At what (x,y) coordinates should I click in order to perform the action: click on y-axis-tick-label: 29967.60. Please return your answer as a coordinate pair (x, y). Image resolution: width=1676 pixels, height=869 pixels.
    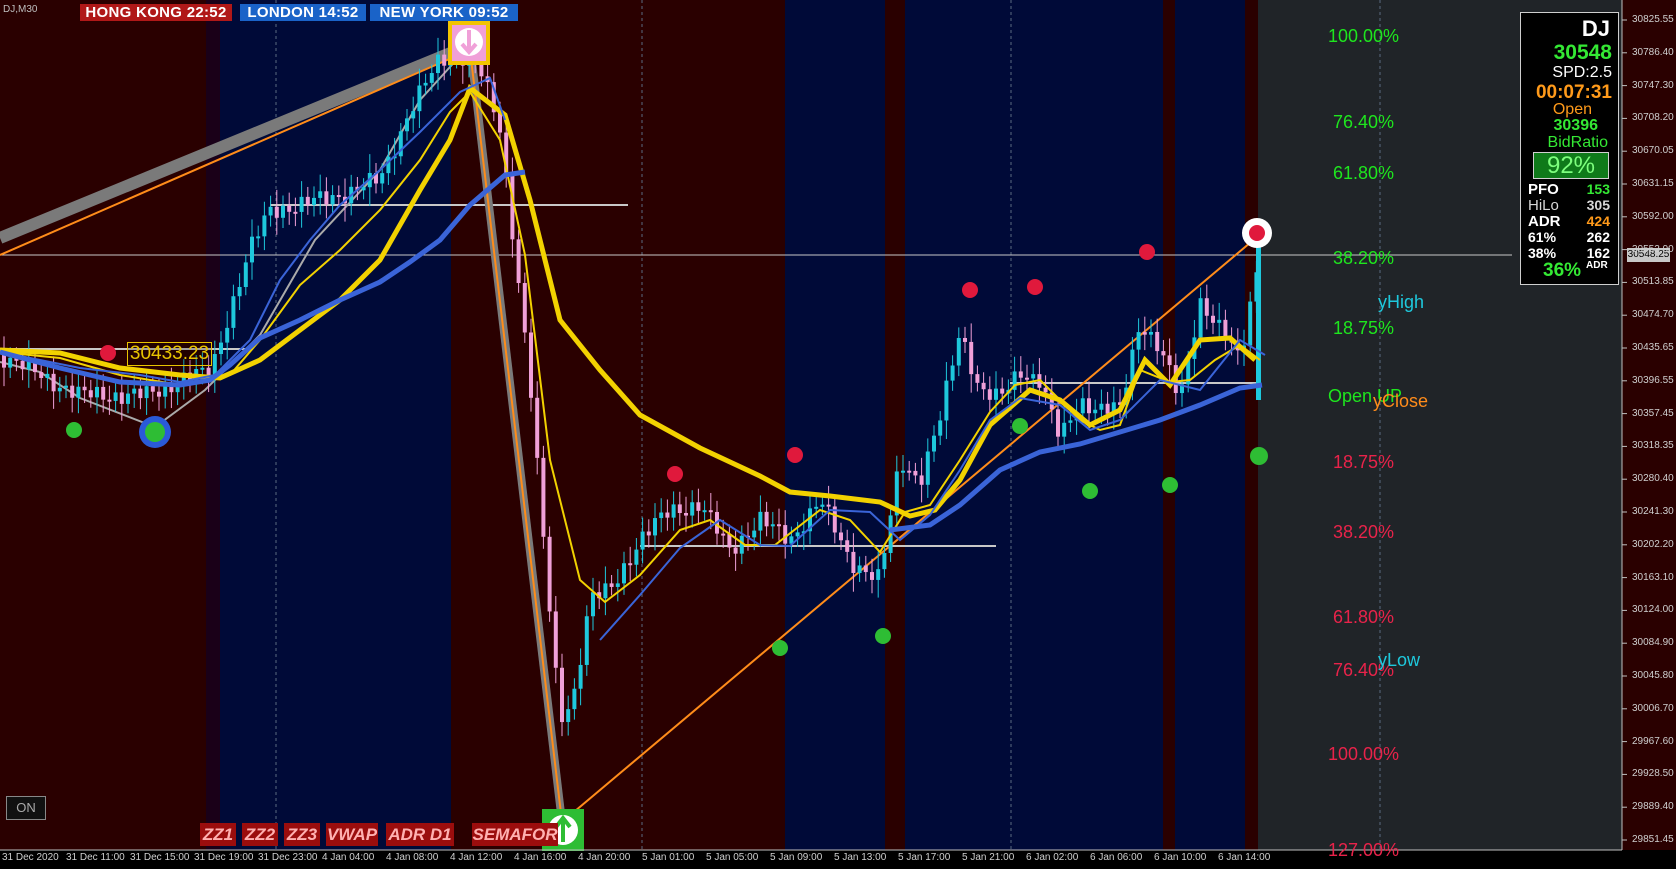
    Looking at the image, I should click on (1653, 741).